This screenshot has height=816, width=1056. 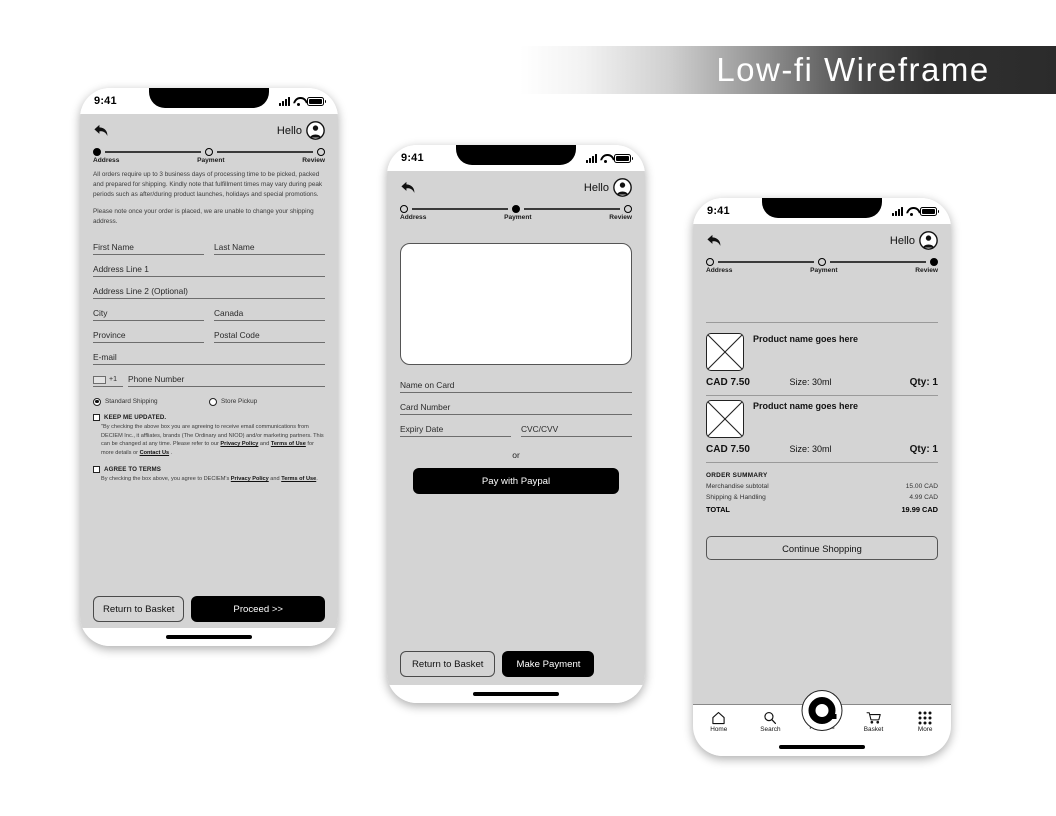 I want to click on name-on-card-input: Name on Card, so click(x=516, y=386).